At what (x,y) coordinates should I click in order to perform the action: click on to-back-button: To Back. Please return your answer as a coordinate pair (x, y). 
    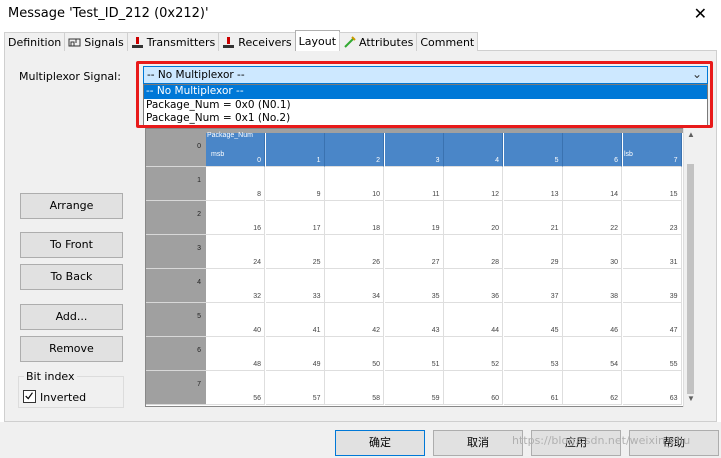
    Looking at the image, I should click on (71, 277).